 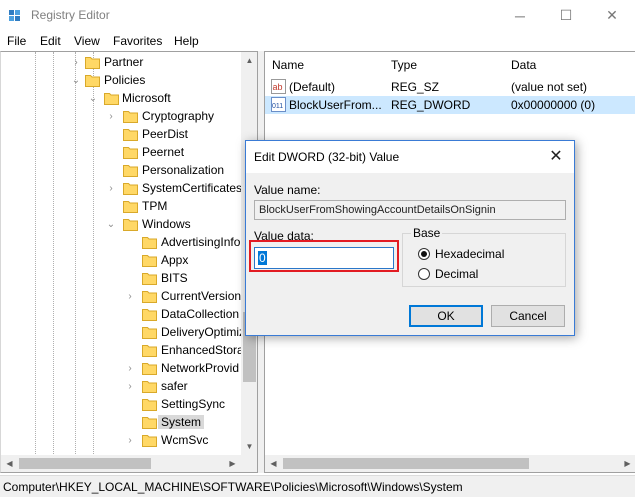 I want to click on table-row: ab (Default) REG_SZ (value not set), so click(x=450, y=87).